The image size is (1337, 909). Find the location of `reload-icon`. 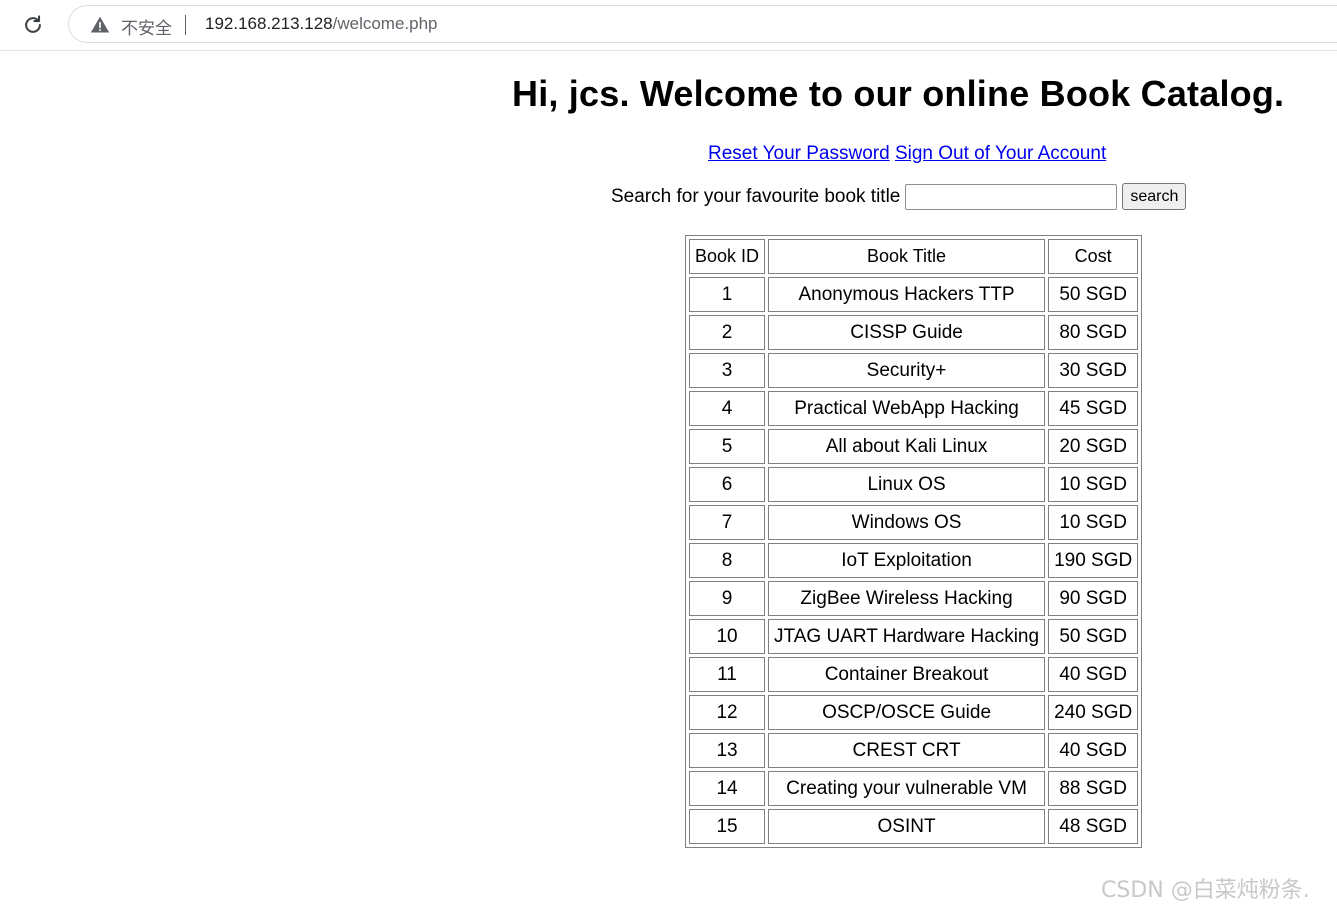

reload-icon is located at coordinates (33, 24).